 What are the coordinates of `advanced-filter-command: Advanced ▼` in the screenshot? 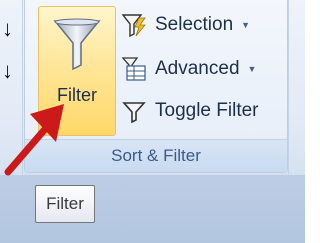 It's located at (202, 69).